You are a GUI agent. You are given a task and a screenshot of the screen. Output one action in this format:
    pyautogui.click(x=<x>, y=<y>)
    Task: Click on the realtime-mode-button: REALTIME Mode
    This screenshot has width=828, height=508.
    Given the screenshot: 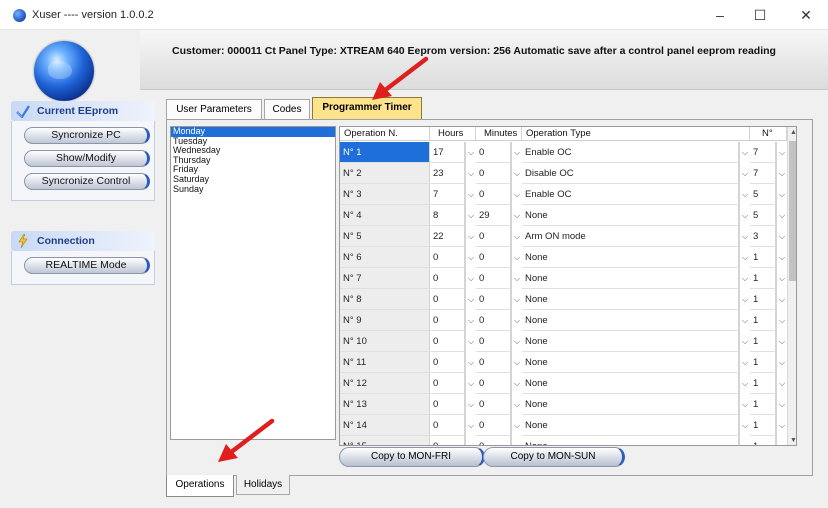 What is the action you would take?
    pyautogui.click(x=87, y=265)
    